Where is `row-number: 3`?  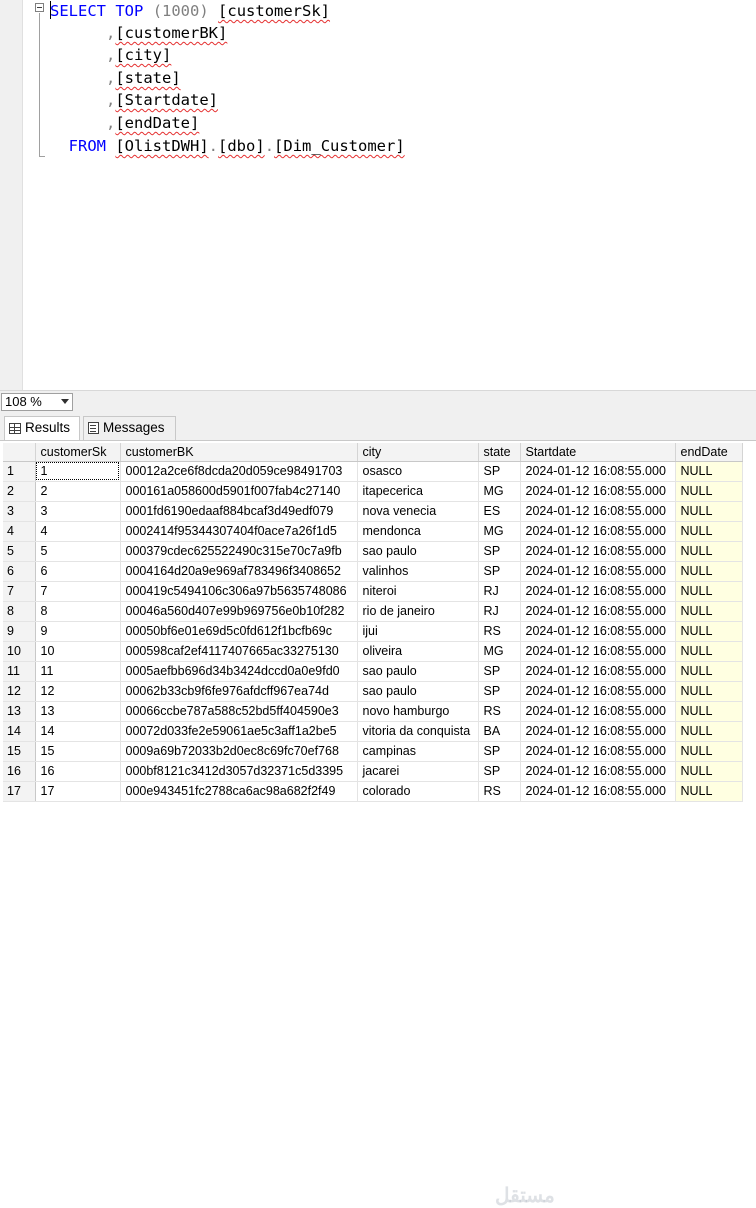
row-number: 3 is located at coordinates (19, 511).